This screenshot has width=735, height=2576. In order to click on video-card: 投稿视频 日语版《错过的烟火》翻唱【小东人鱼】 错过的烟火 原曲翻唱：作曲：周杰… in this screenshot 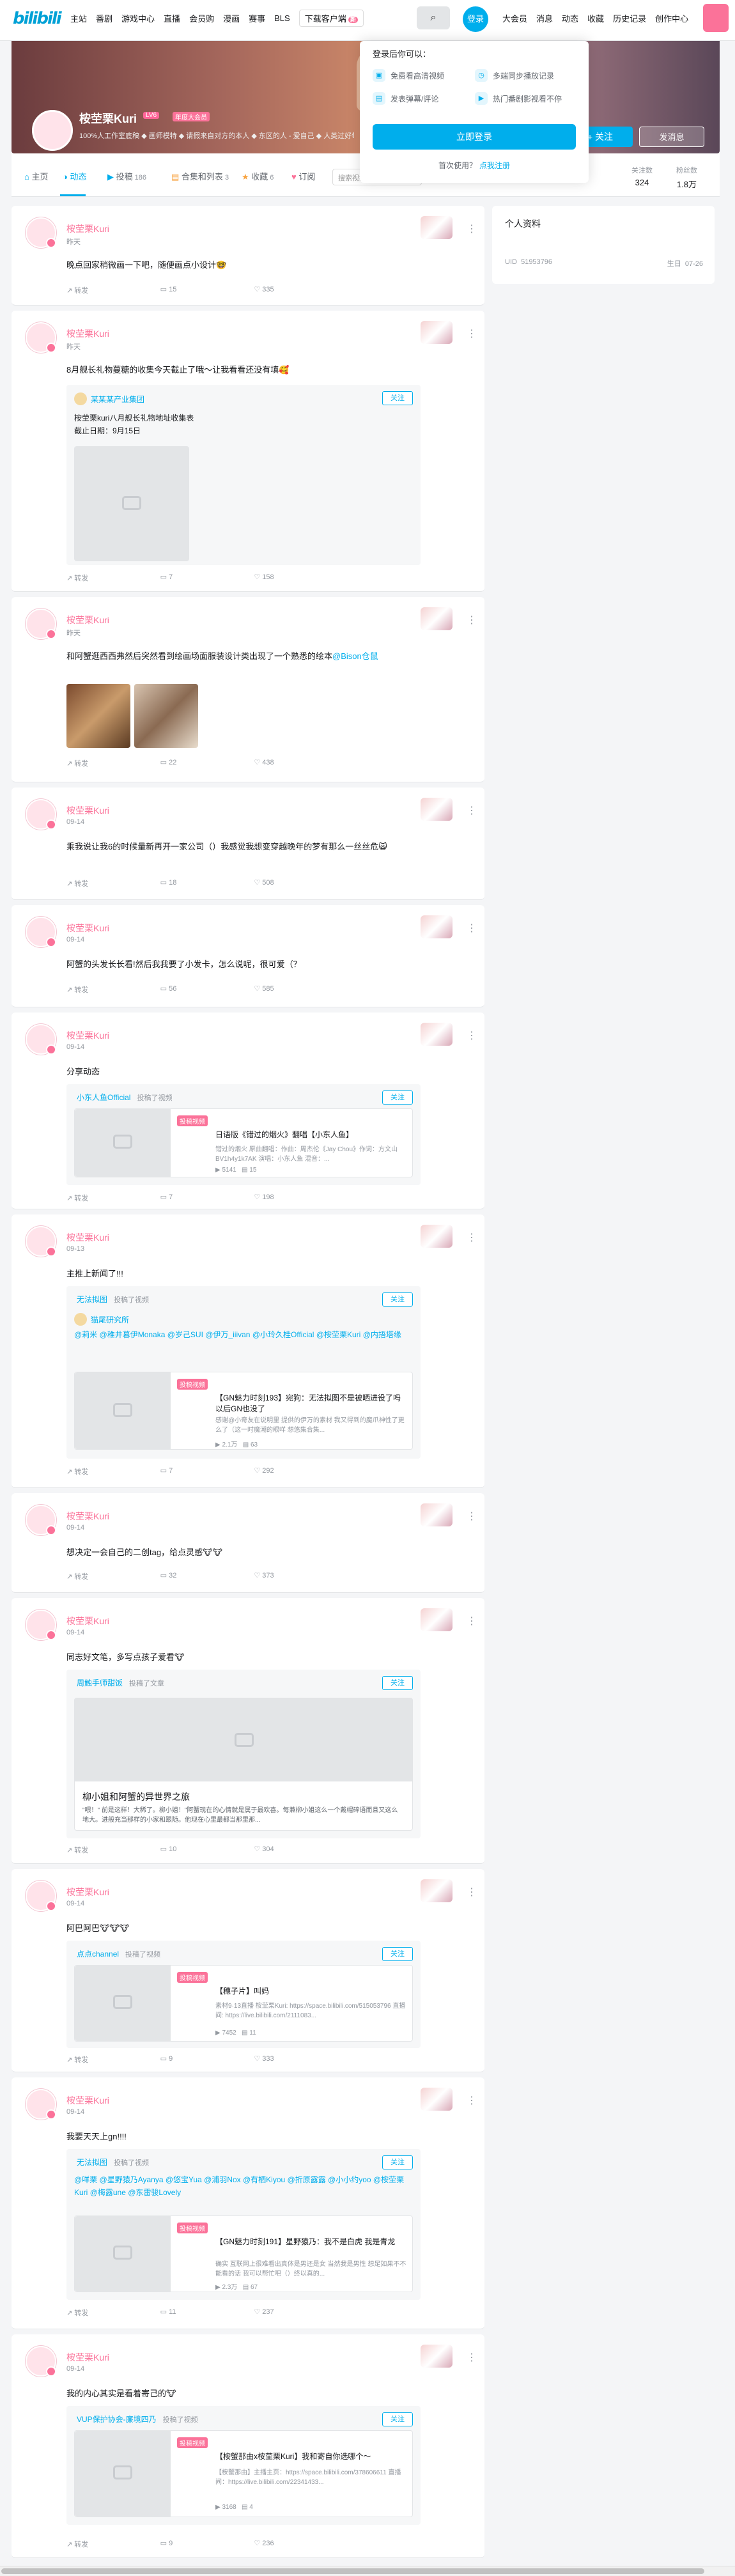, I will do `click(243, 1142)`.